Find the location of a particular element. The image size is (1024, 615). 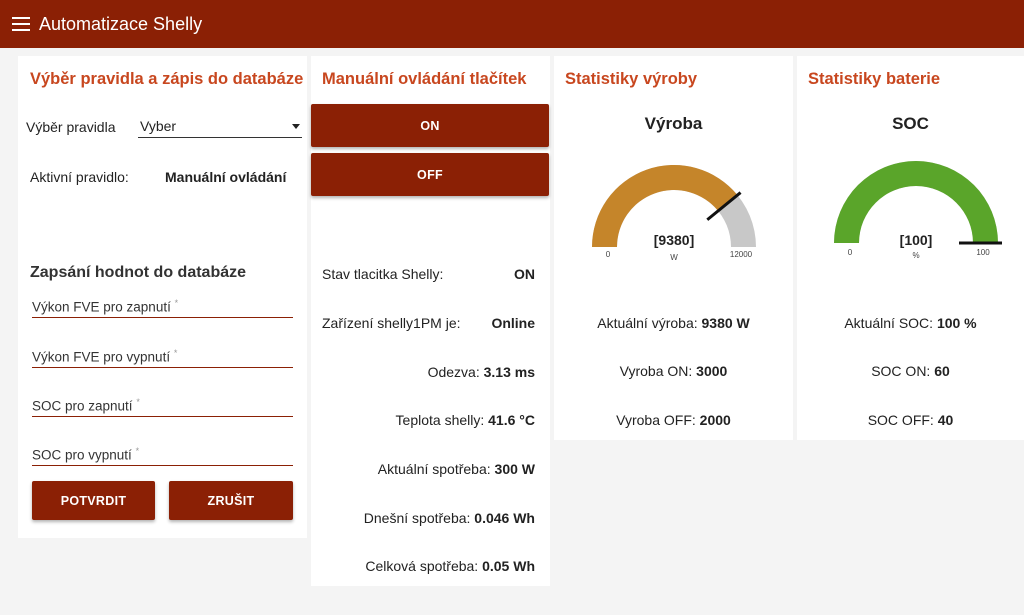

temperature-label: Teplota shelly: is located at coordinates (440, 420).